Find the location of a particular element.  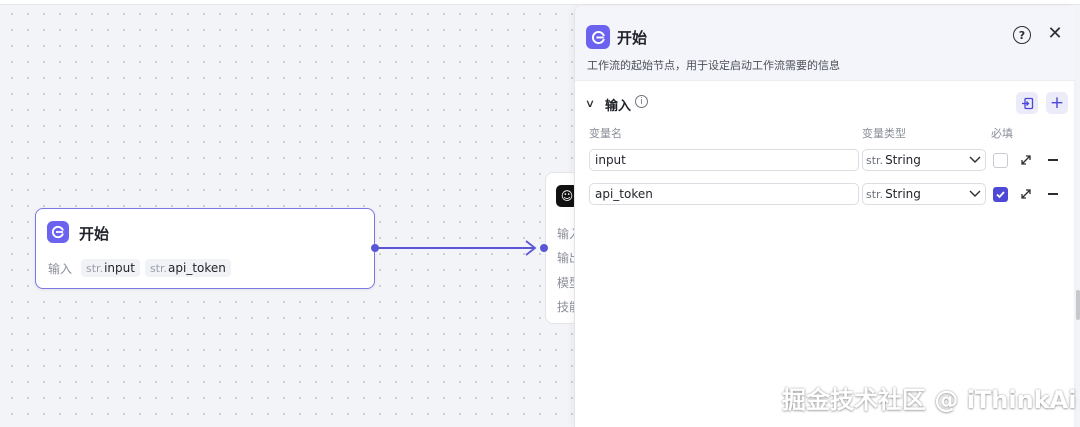

start-node: 开始 输入 str.input str.api_token is located at coordinates (205, 248).